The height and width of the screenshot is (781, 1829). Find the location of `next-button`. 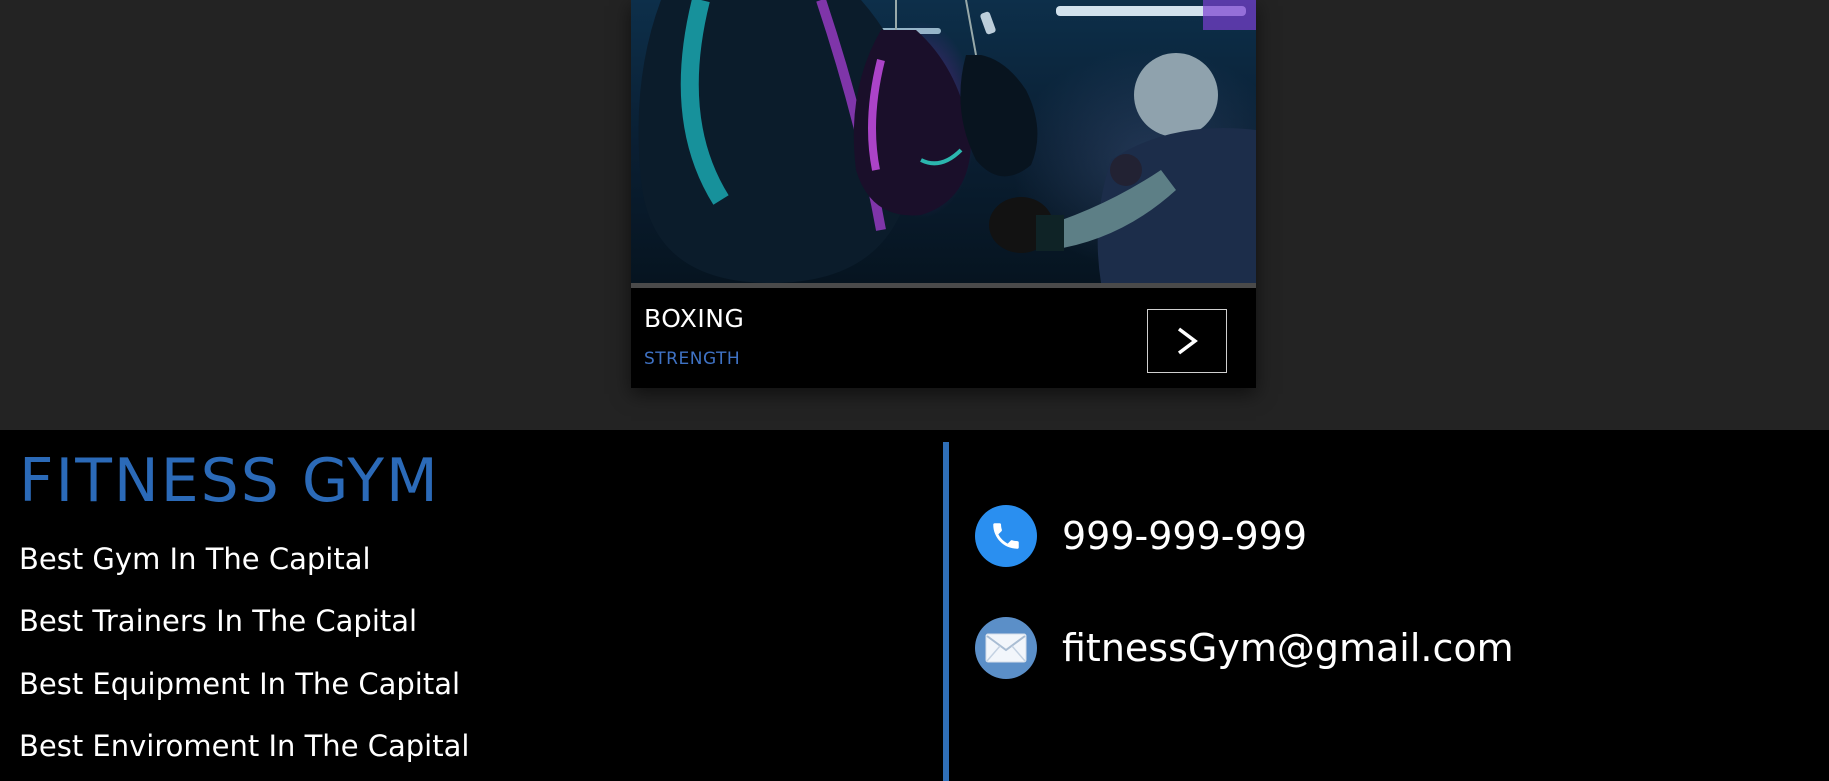

next-button is located at coordinates (1187, 341).